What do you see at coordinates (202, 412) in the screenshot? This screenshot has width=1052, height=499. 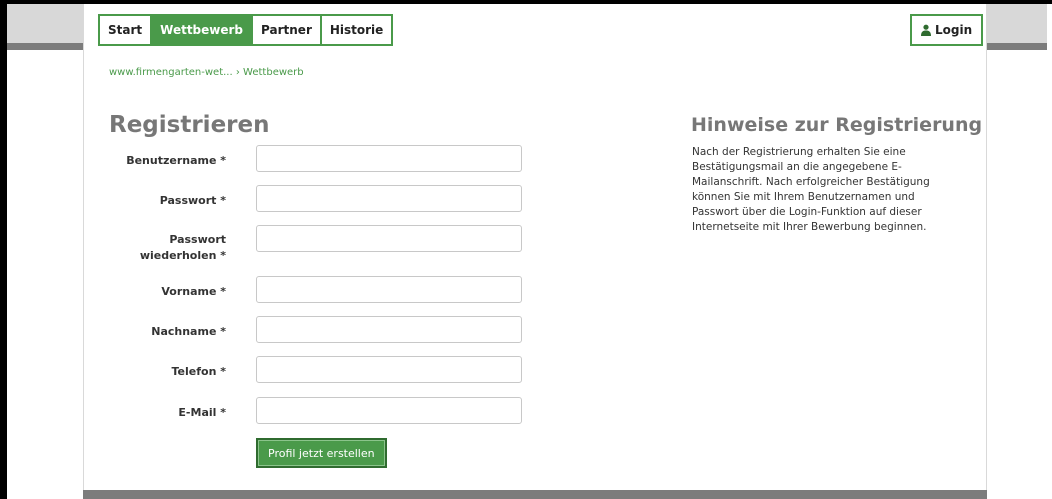 I see `email-label: E-Mail *` at bounding box center [202, 412].